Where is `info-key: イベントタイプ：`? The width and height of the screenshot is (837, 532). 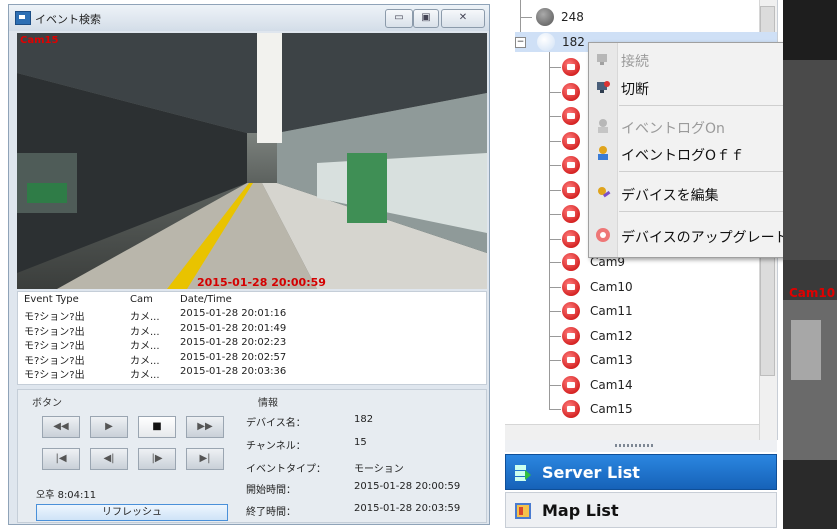 info-key: イベントタイプ： is located at coordinates (286, 469).